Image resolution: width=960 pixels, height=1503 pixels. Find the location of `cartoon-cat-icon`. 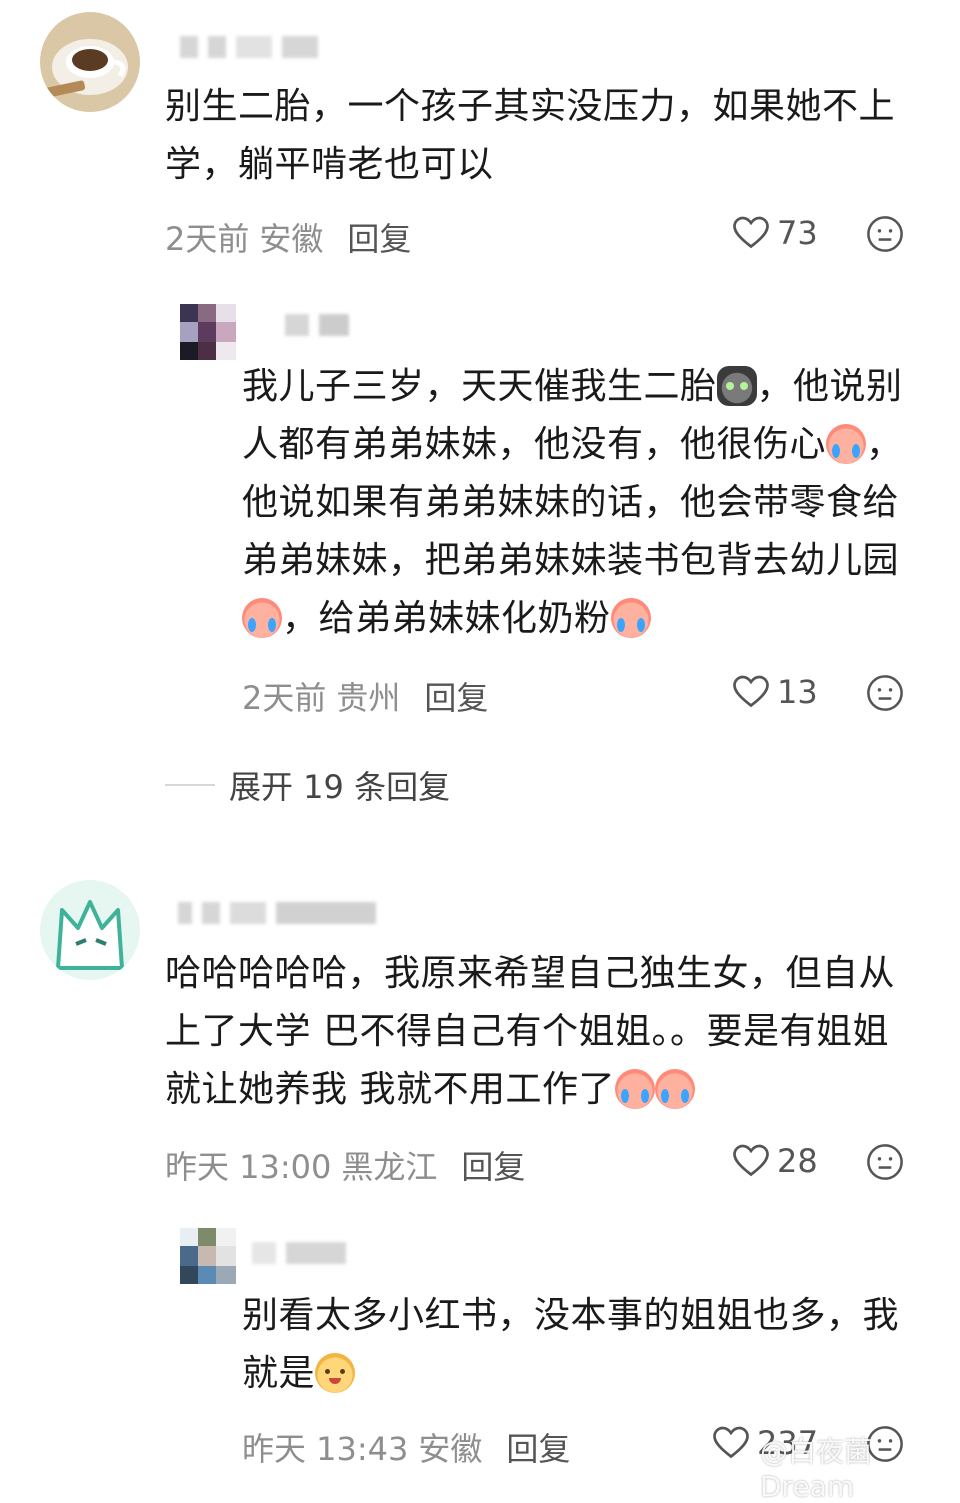

cartoon-cat-icon is located at coordinates (90, 930).